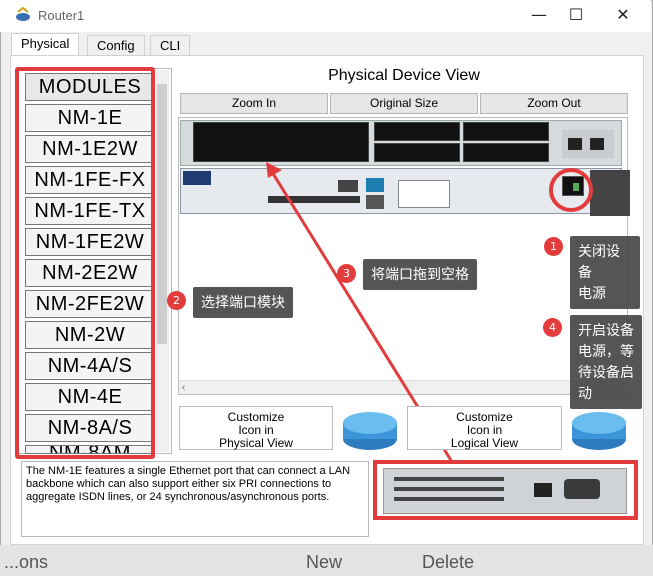  I want to click on router-icon-logical, so click(599, 429).